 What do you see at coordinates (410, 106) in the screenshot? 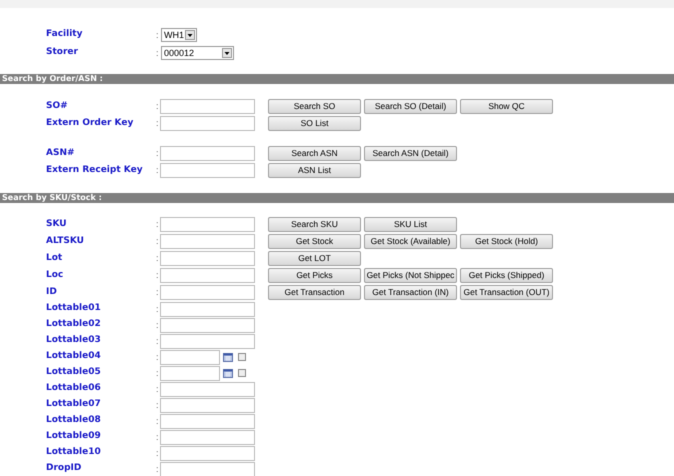
I see `action-button: Search SO (Detail)` at bounding box center [410, 106].